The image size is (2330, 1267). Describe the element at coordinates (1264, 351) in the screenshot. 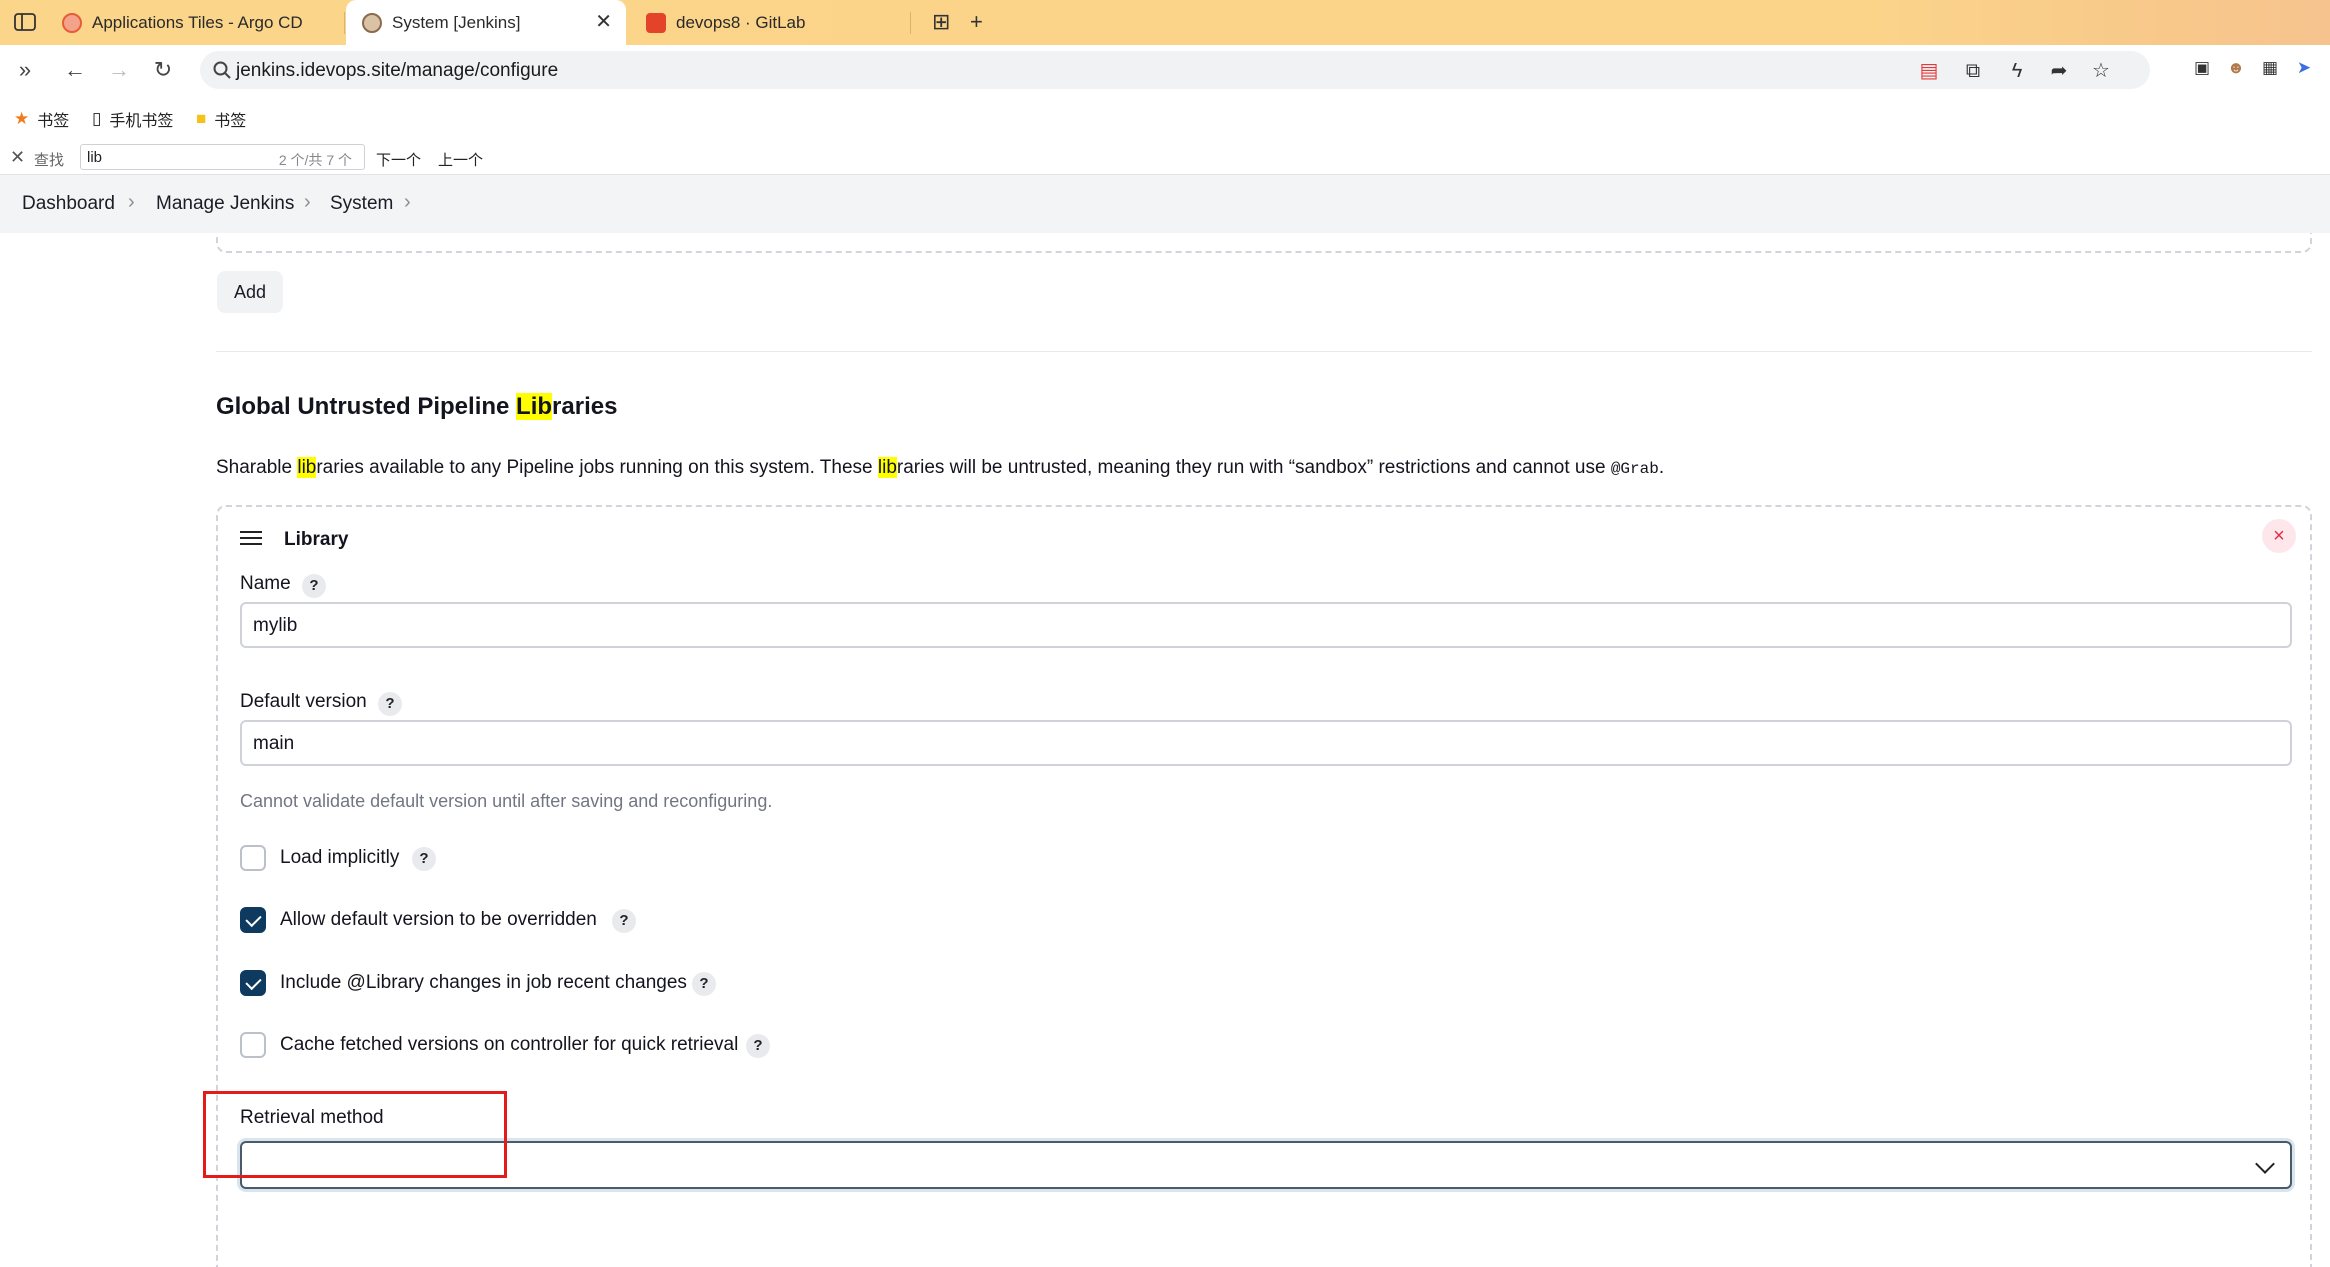

I see `section-divider` at that location.